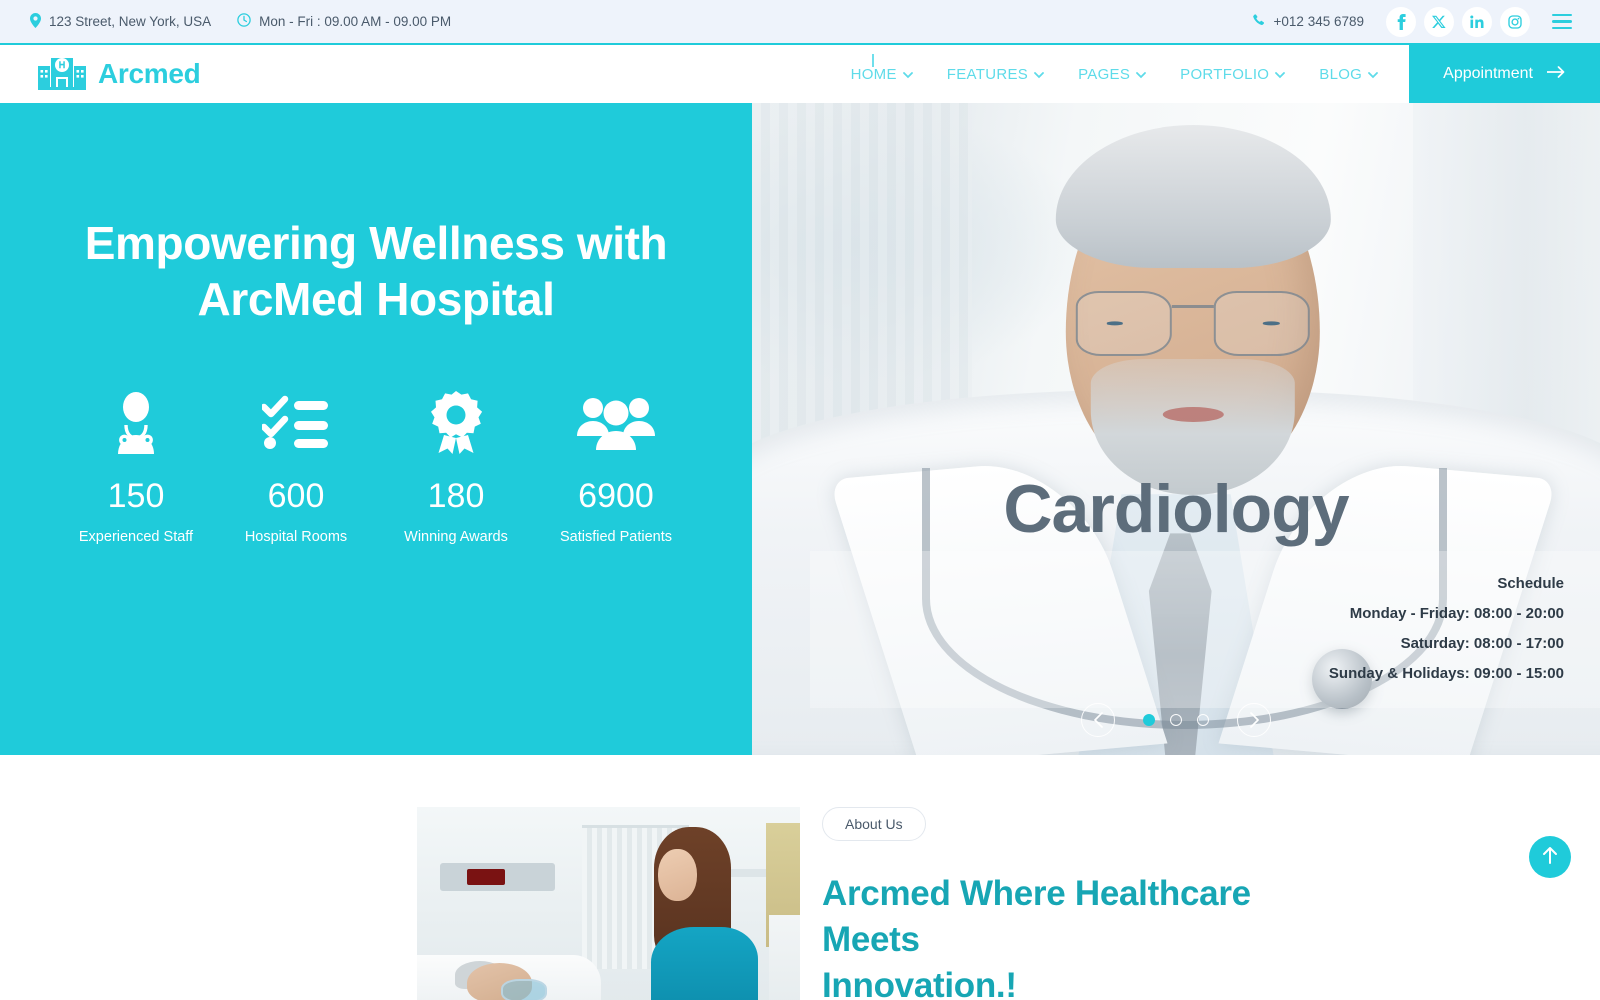  Describe the element at coordinates (456, 496) in the screenshot. I see `stat-value: 180` at that location.